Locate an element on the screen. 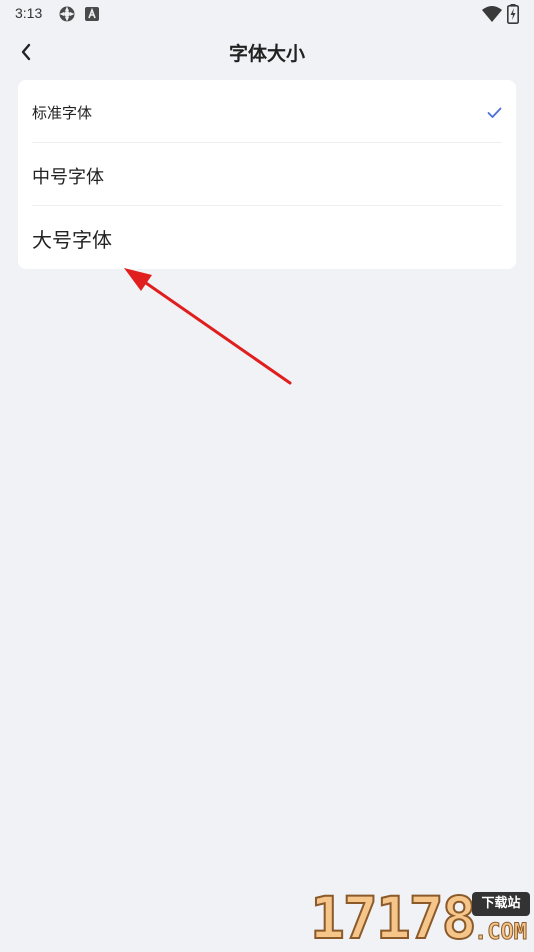 This screenshot has height=952, width=534. option-label: 中号字体 is located at coordinates (68, 177).